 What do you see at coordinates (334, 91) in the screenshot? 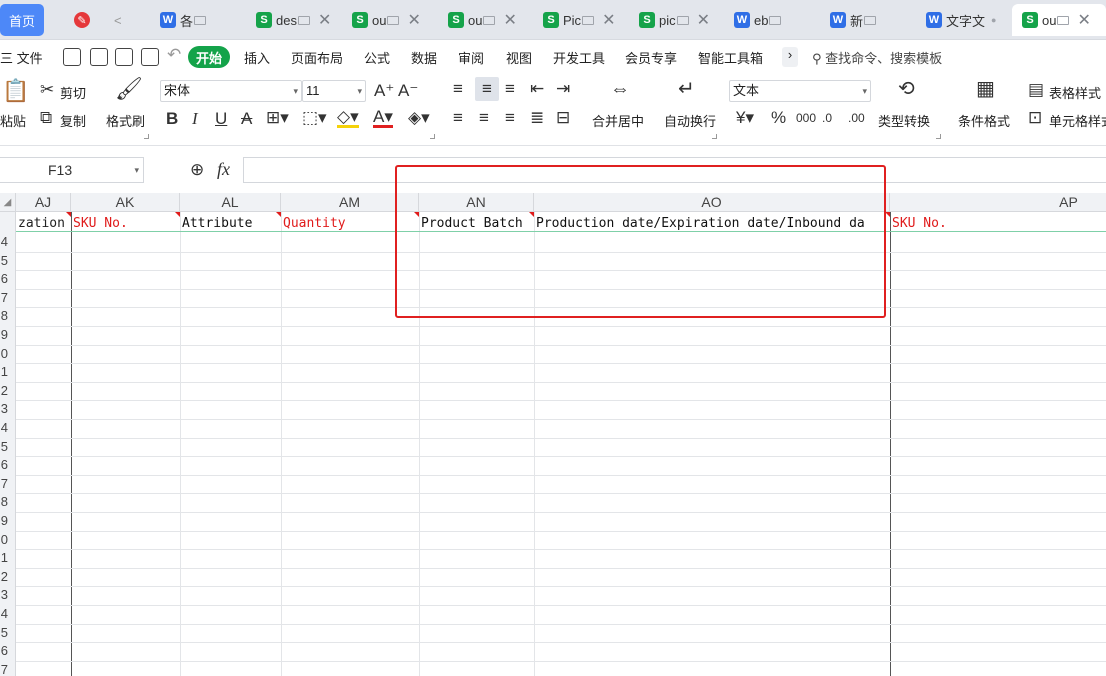
I see `font-size-select: 11 ▾` at bounding box center [334, 91].